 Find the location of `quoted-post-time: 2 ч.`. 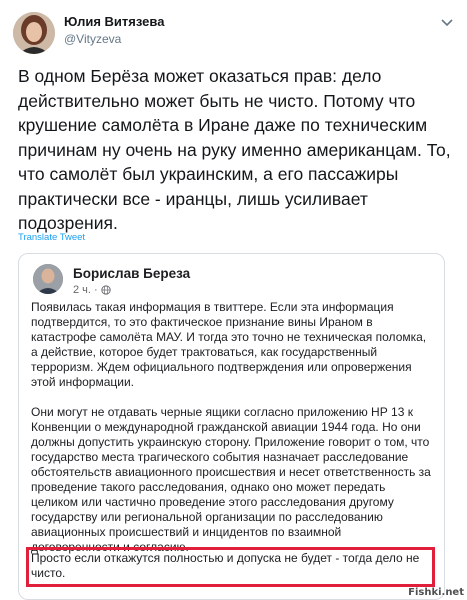

quoted-post-time: 2 ч. is located at coordinates (82, 290).